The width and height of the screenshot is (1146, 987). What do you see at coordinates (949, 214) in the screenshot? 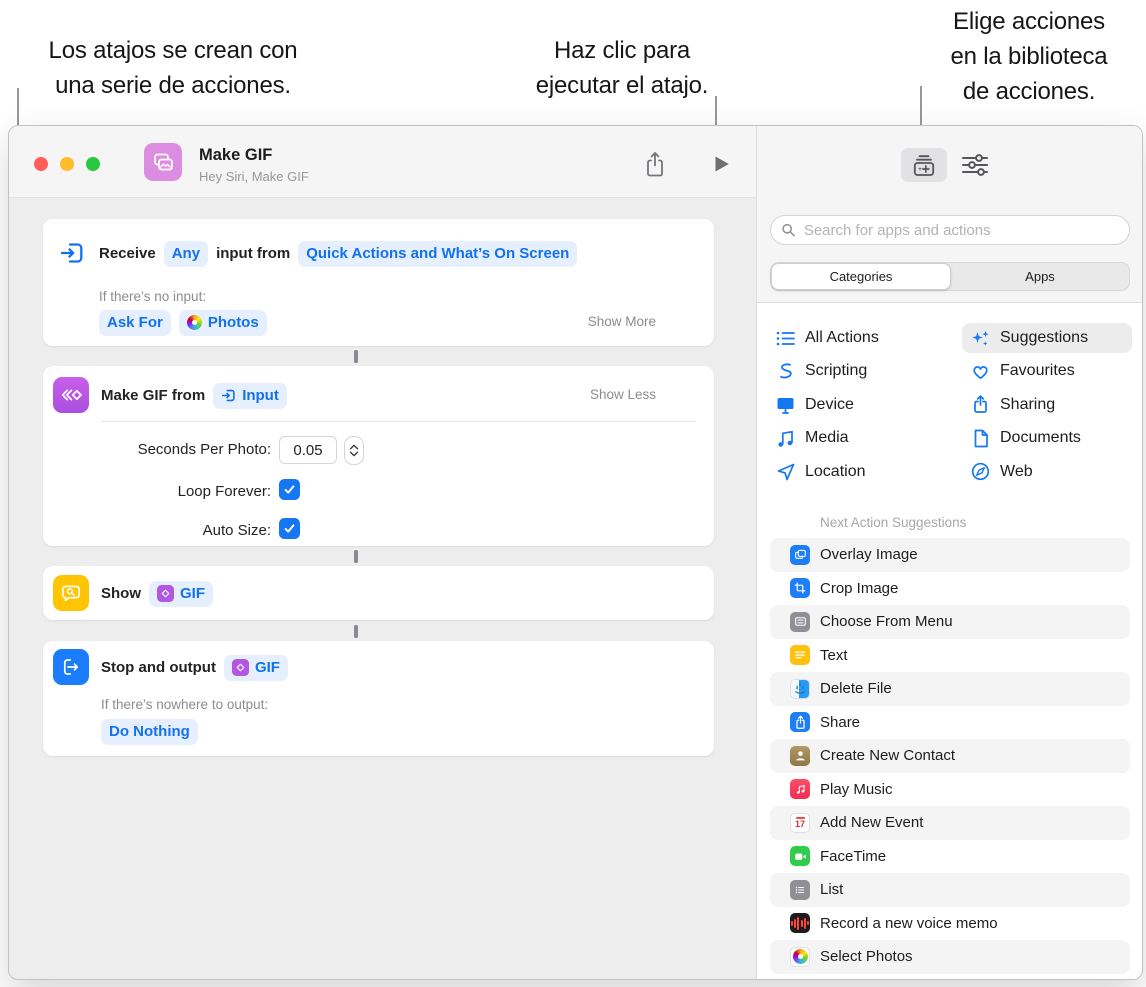
I see `sidebar-header: Categories Apps` at bounding box center [949, 214].